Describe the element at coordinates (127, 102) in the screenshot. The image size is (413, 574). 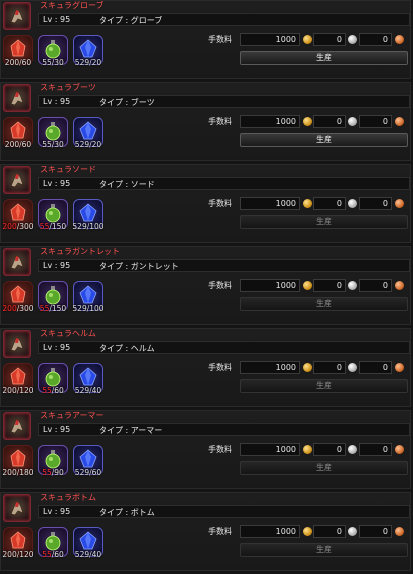
I see `item-type: タイプ : ブーツ` at that location.